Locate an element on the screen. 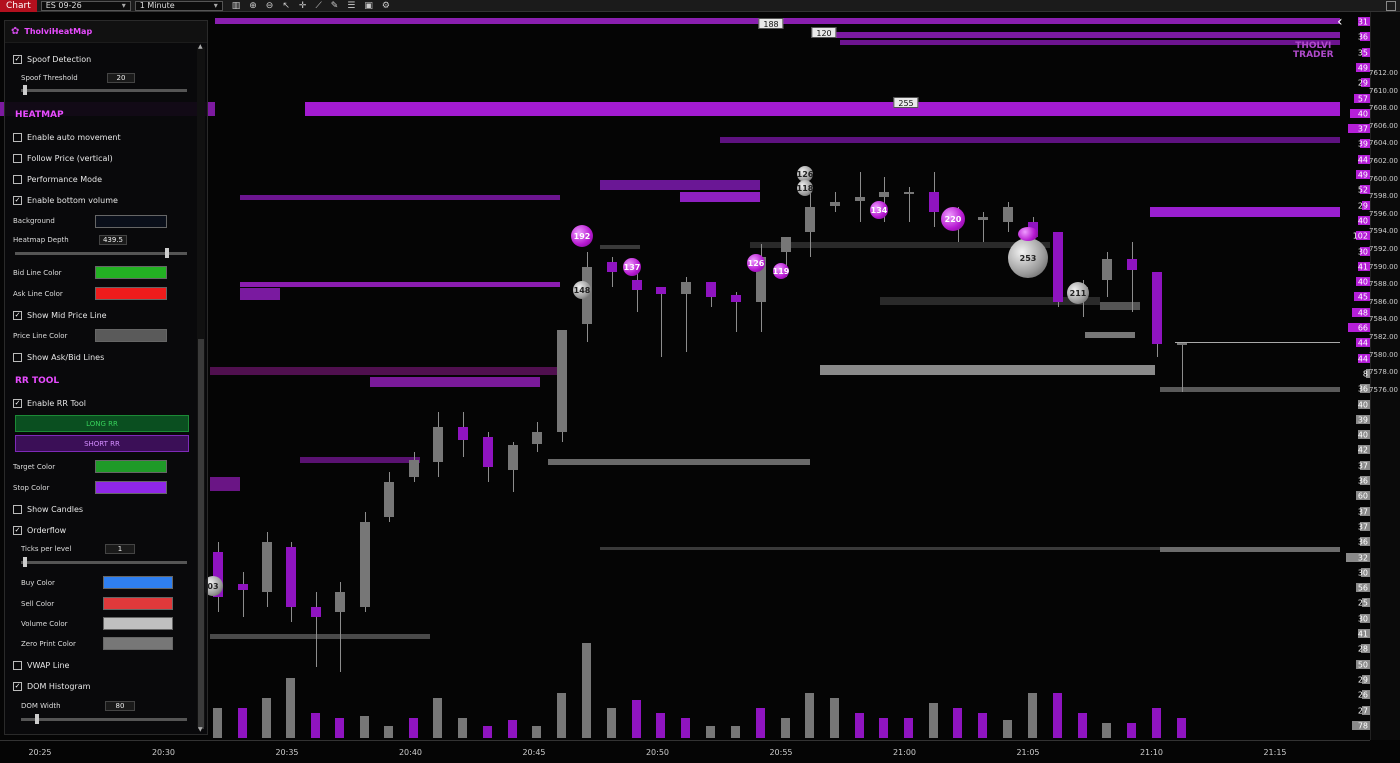 This screenshot has height=763, width=1400. vwap-line-checkbox is located at coordinates (17, 665).